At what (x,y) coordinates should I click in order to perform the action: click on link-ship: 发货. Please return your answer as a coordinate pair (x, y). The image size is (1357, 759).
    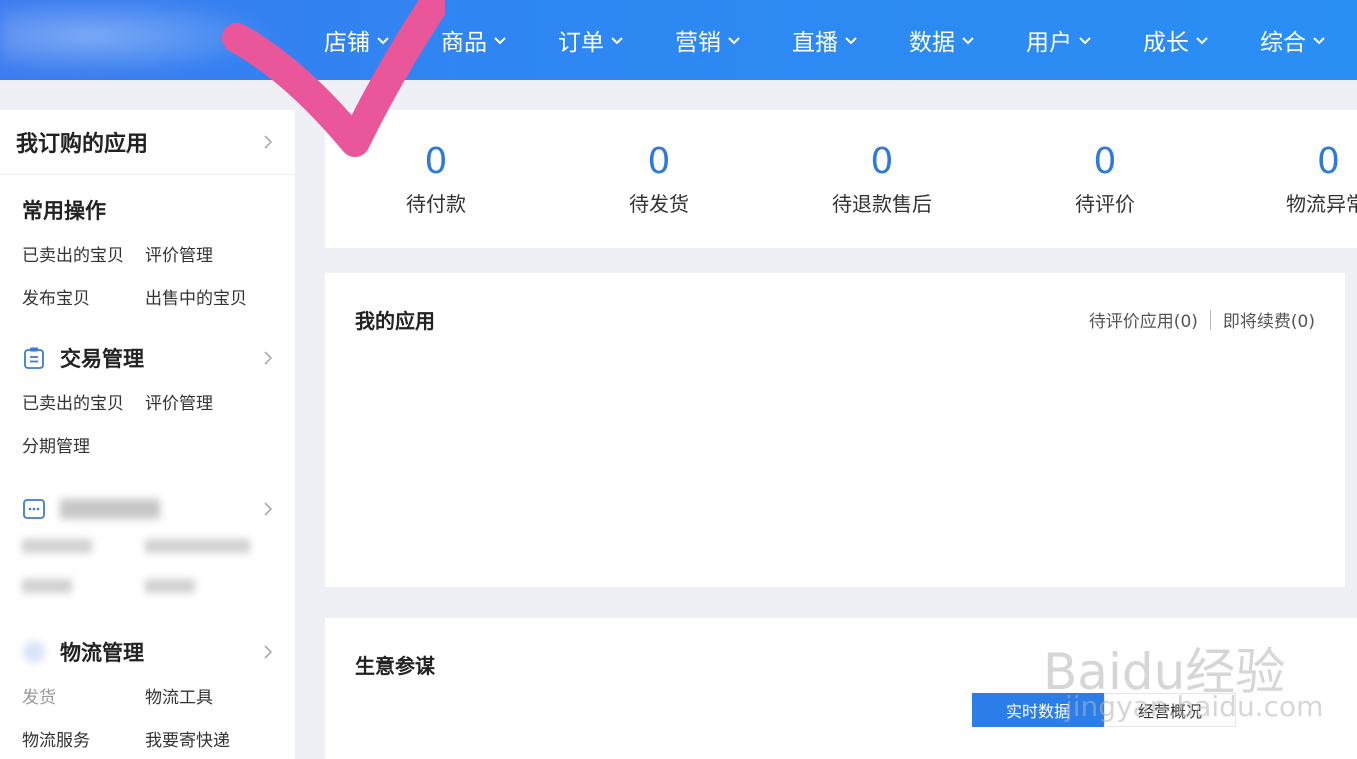
    Looking at the image, I should click on (83, 695).